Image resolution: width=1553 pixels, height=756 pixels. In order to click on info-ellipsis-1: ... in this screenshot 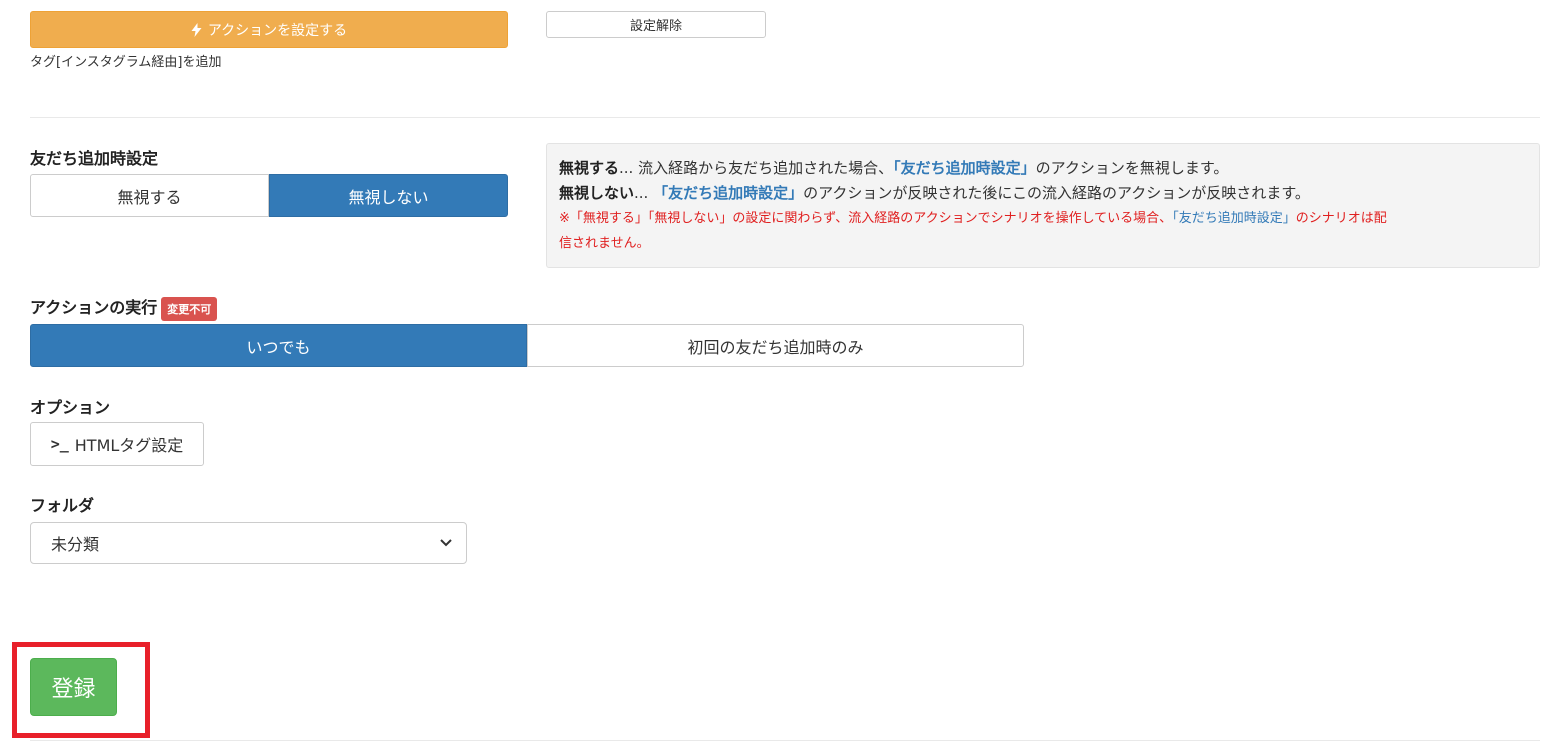, I will do `click(629, 168)`.